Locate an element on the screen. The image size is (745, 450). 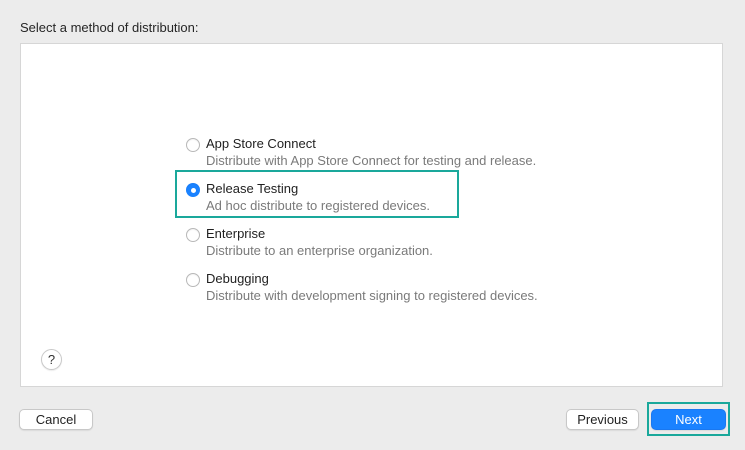
radio-release-testing is located at coordinates (193, 190).